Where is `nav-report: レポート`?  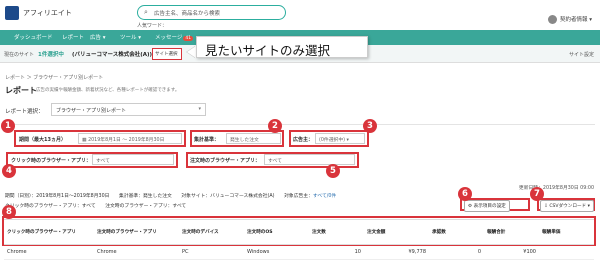
nav-report: レポート is located at coordinates (73, 37).